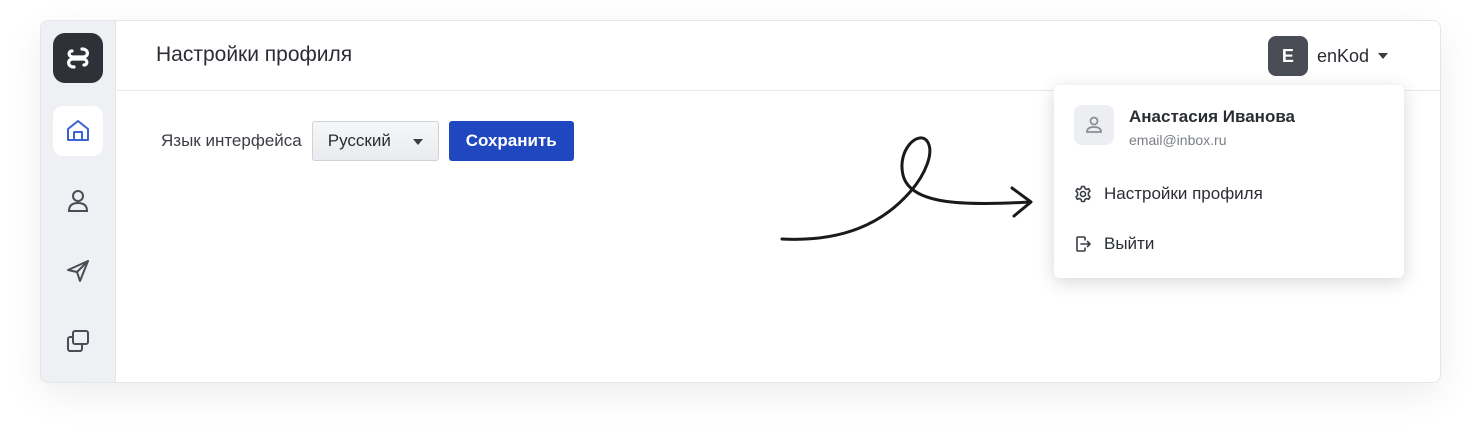 The image size is (1481, 443). What do you see at coordinates (1212, 116) in the screenshot?
I see `user-full-name: Анастасия Иванова` at bounding box center [1212, 116].